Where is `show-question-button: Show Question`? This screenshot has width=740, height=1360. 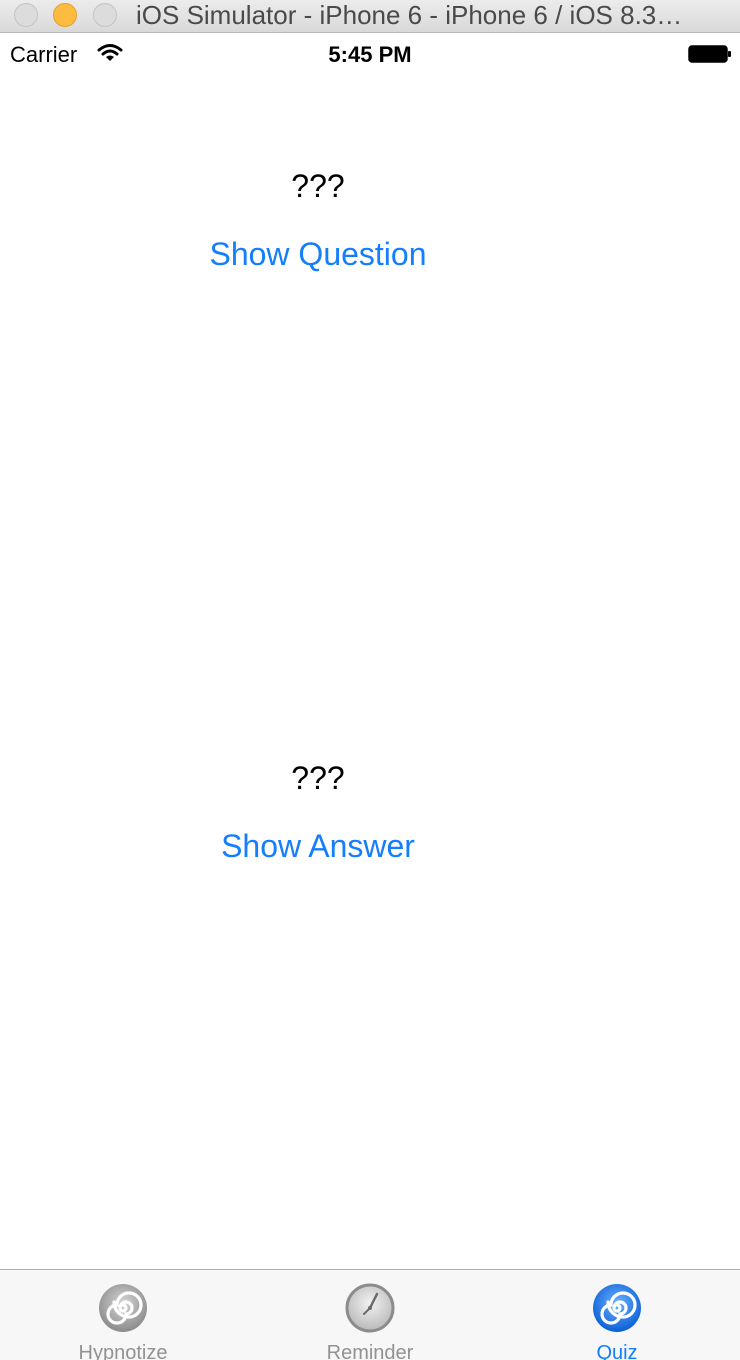 show-question-button: Show Question is located at coordinates (318, 254).